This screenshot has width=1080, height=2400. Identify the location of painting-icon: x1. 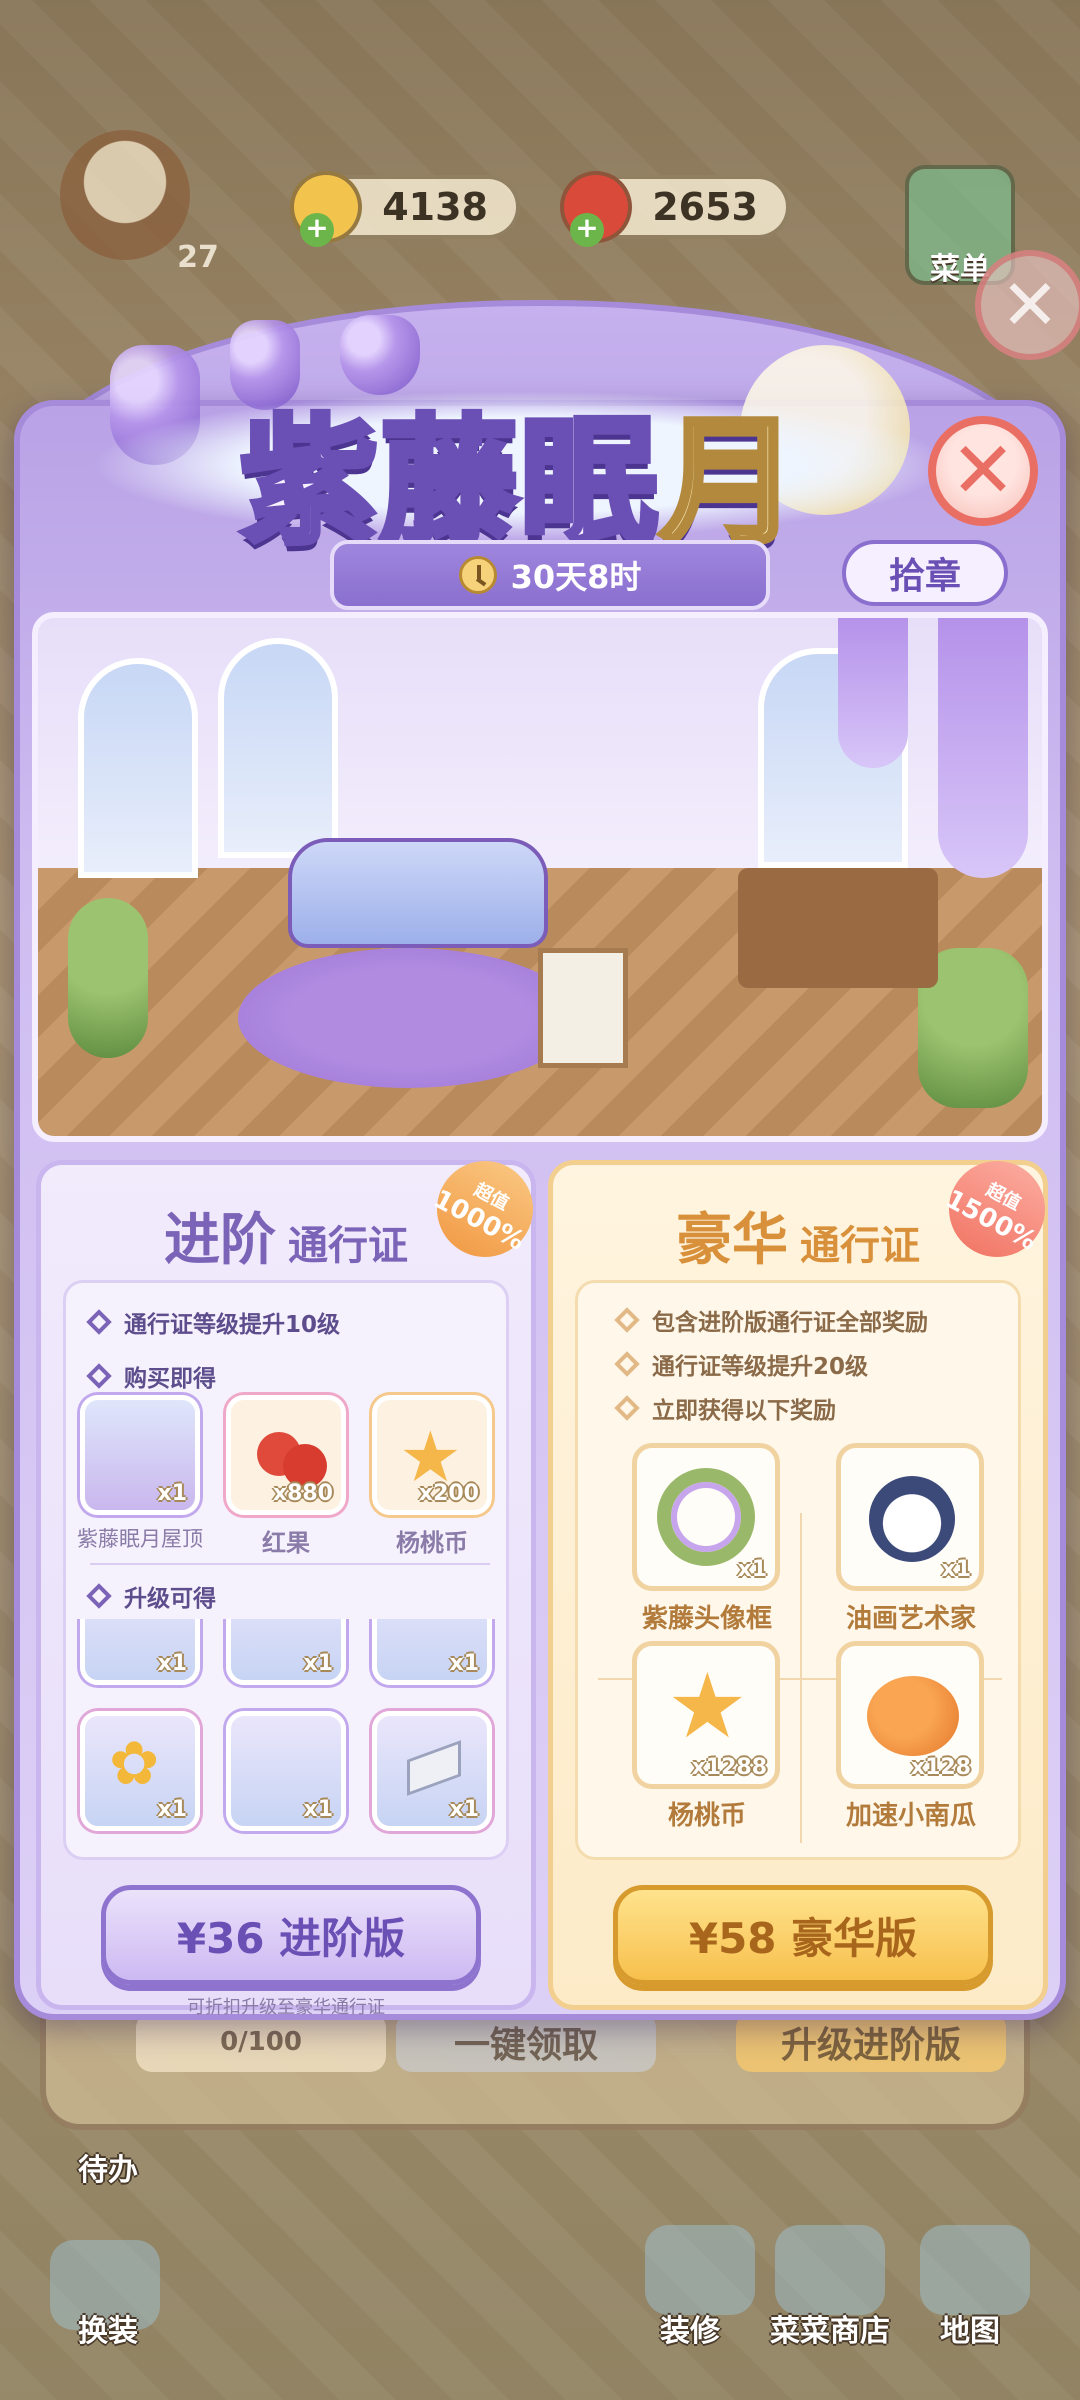
(286, 1652).